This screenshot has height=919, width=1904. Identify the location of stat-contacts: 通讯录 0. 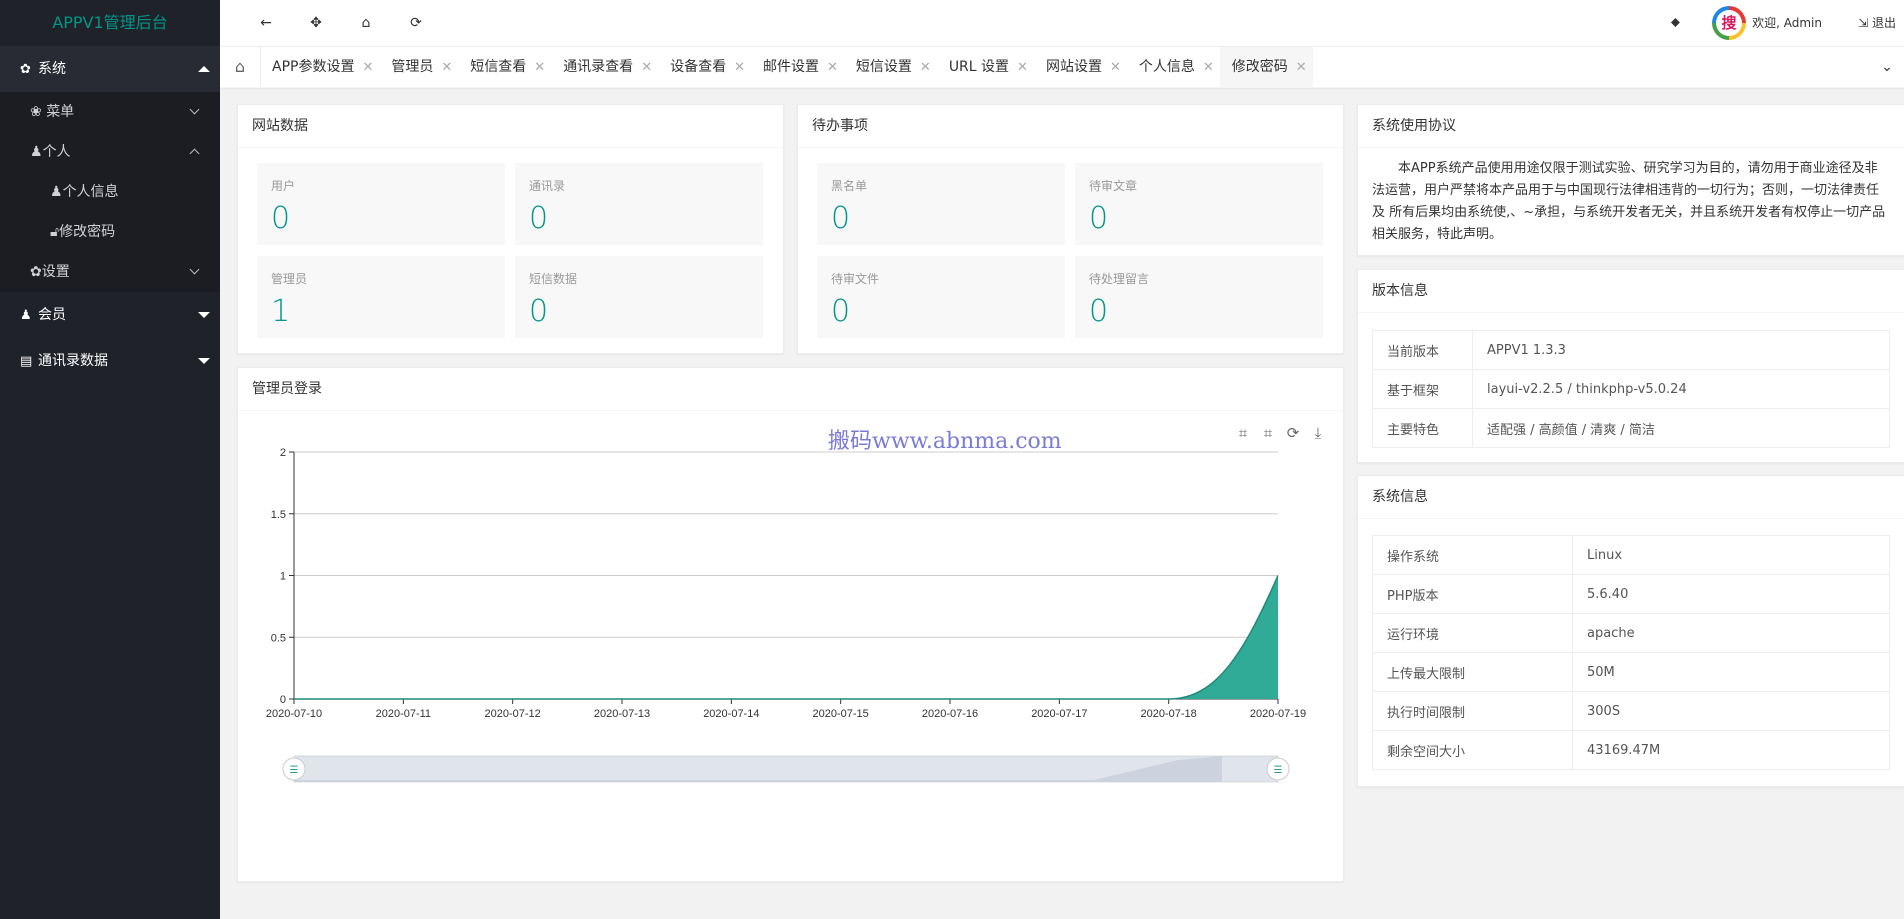
(639, 204).